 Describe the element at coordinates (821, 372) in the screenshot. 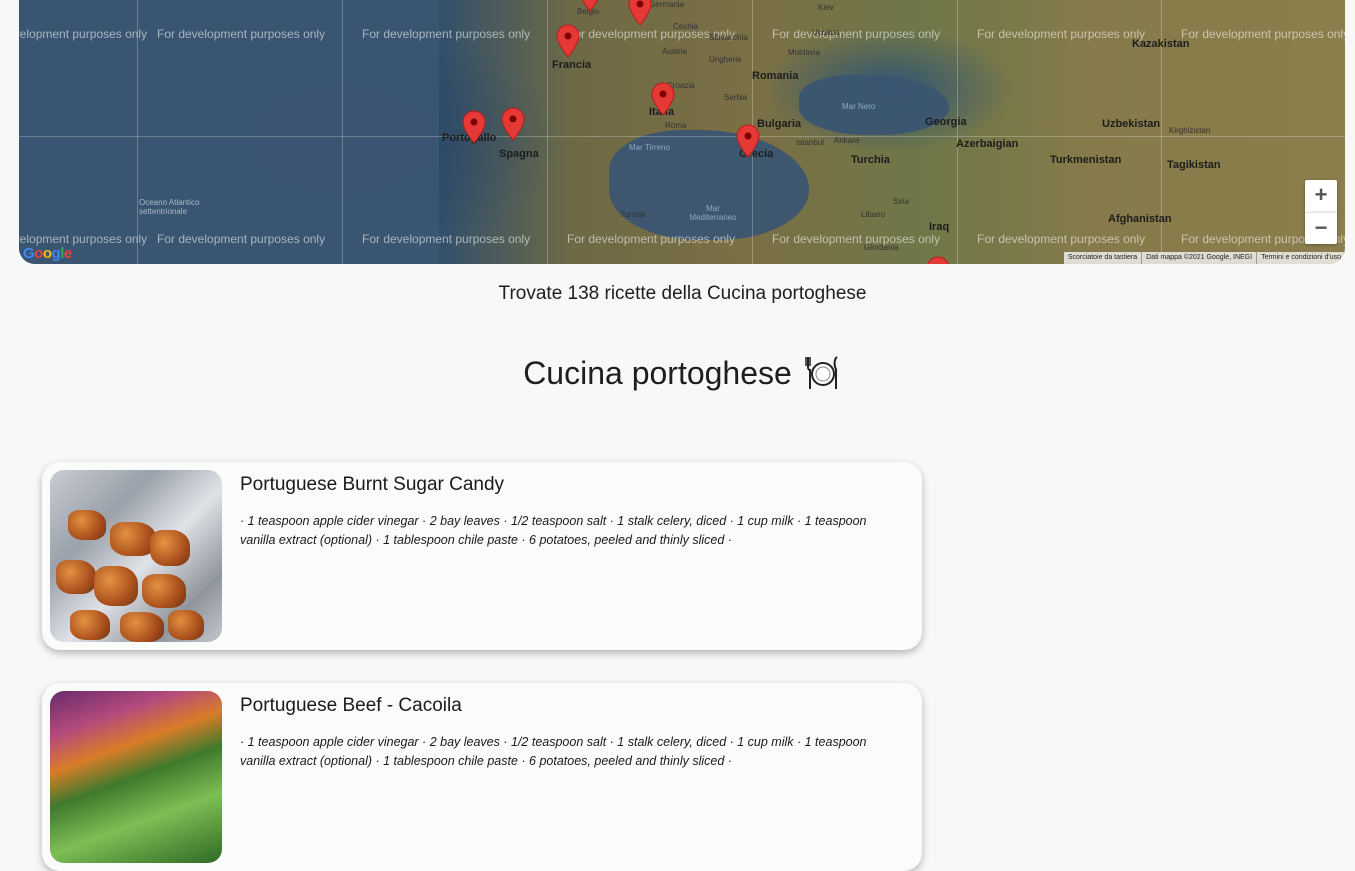

I see `fork-knife-plate-icon` at that location.